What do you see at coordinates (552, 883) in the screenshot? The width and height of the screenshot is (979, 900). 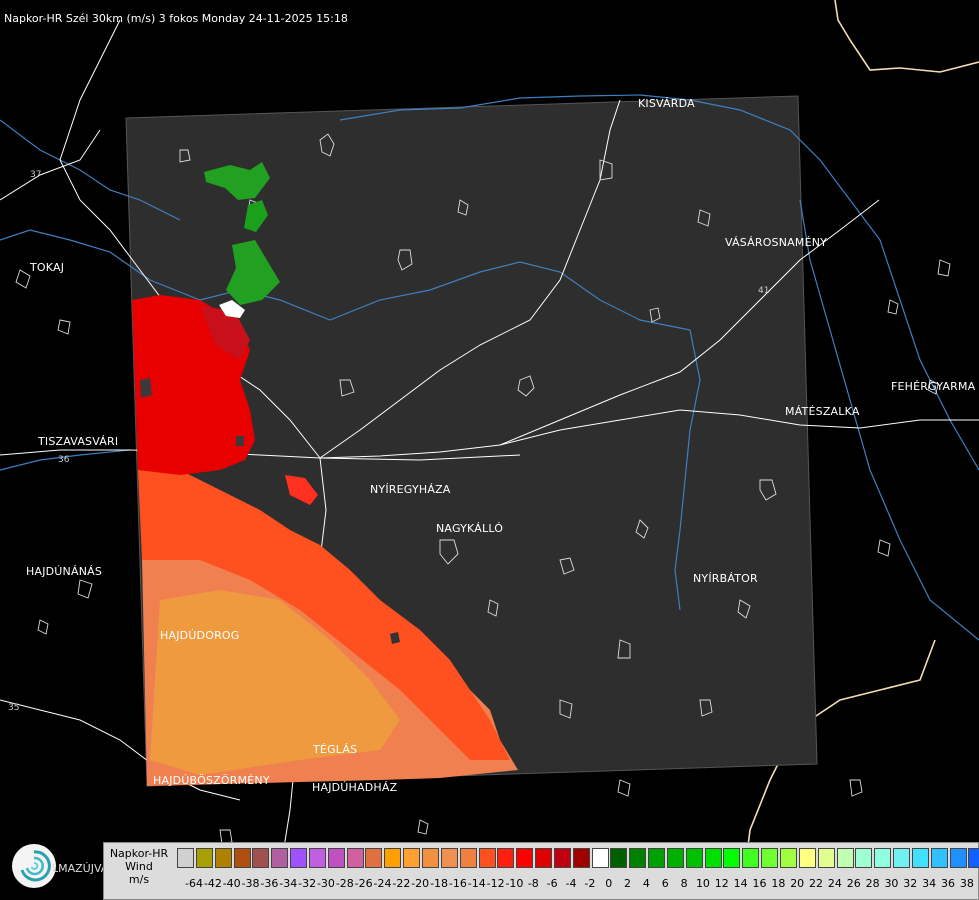 I see `legend-tick-label: -6` at bounding box center [552, 883].